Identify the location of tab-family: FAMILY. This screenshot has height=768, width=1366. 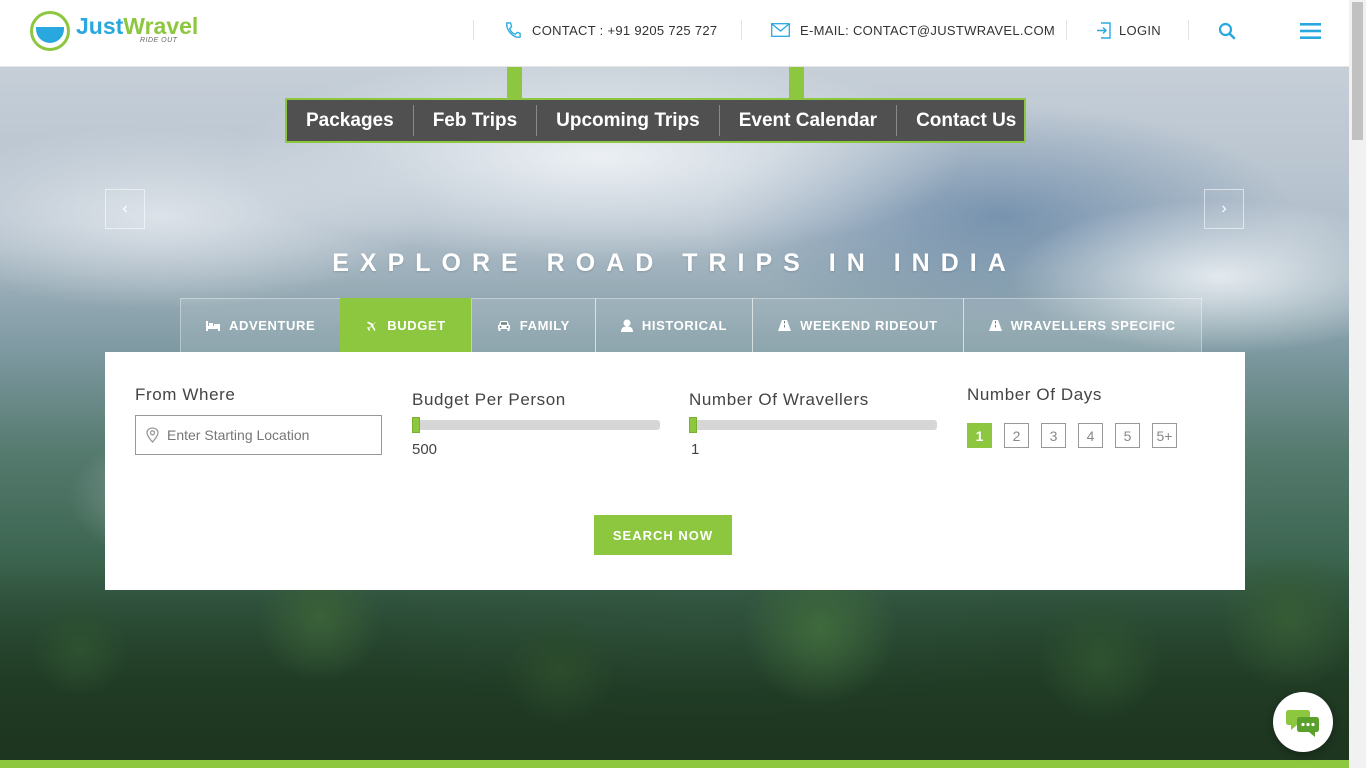
(533, 325).